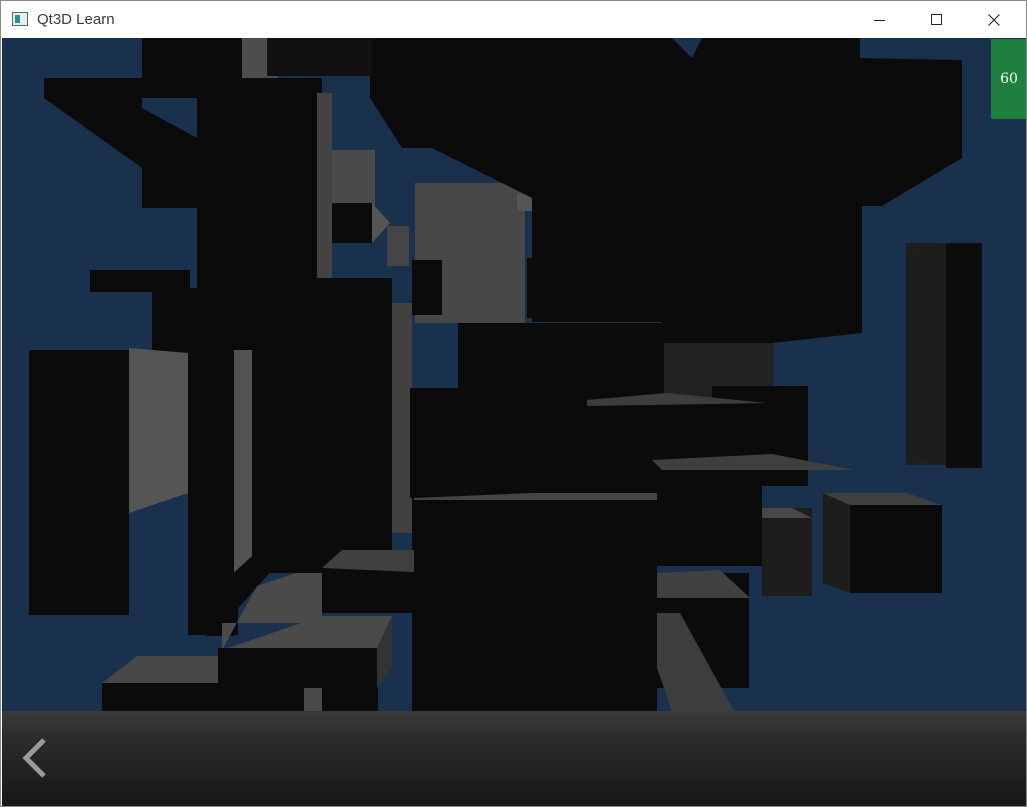  I want to click on minimize-icon, so click(879, 20).